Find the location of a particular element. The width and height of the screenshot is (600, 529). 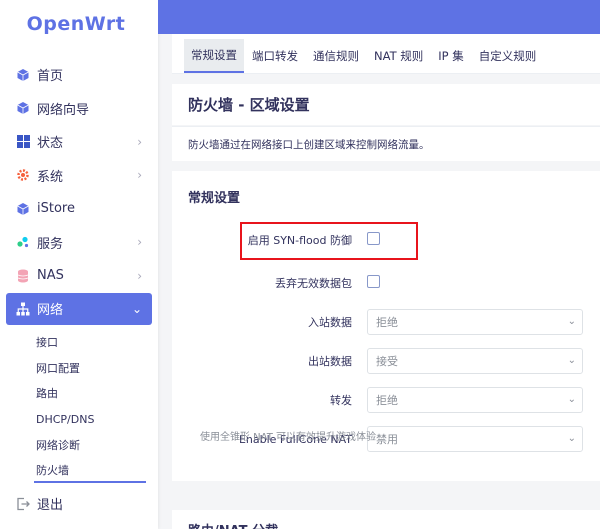

sidebar-item-label: 系统 is located at coordinates (50, 177).